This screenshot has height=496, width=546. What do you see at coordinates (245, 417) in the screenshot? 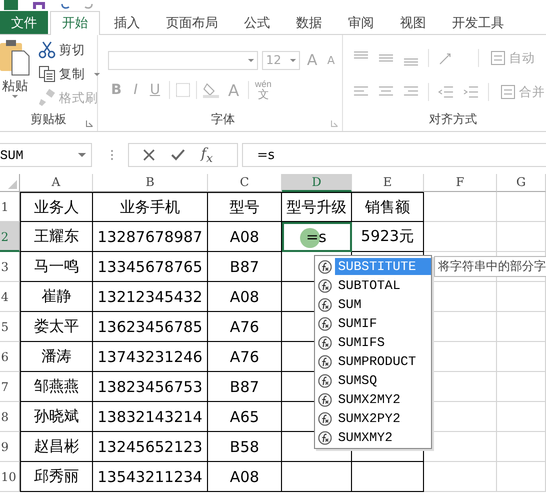
I see `table-cell: A65` at bounding box center [245, 417].